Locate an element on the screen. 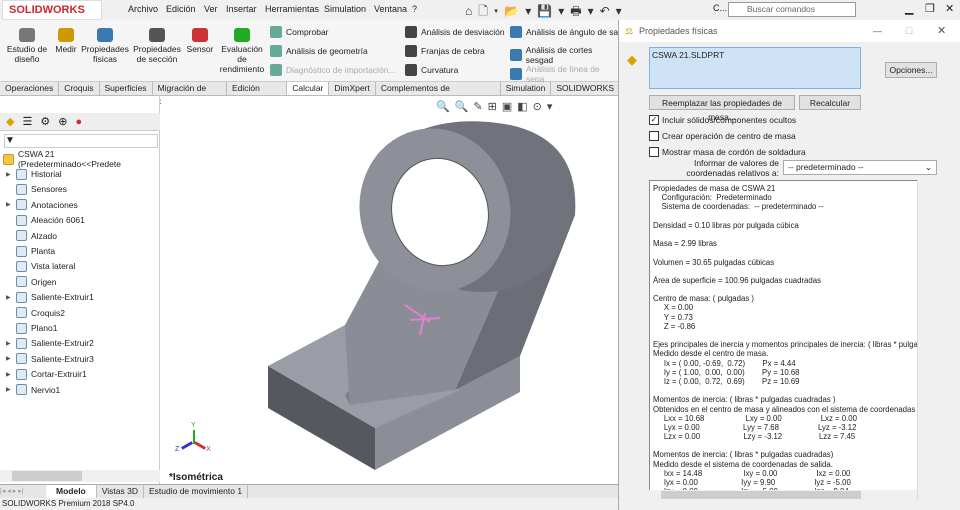 The image size is (960, 510). logo-text: SOLIDWORKS is located at coordinates (47, 10).